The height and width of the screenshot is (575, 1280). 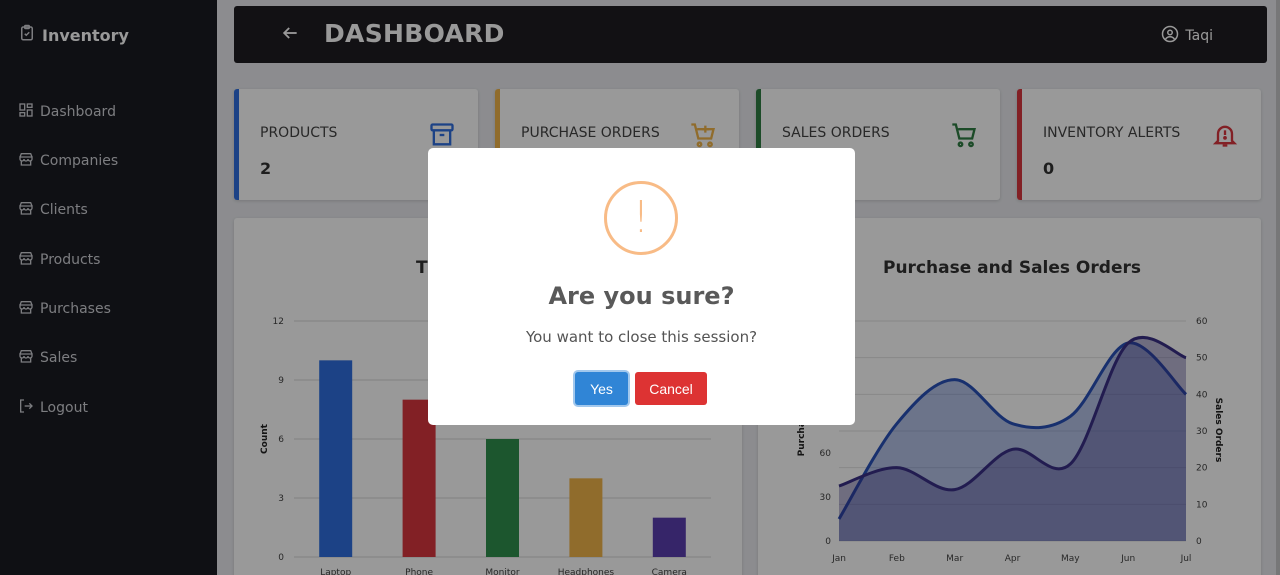 What do you see at coordinates (641, 296) in the screenshot?
I see `dialog-title: Are you sure?` at bounding box center [641, 296].